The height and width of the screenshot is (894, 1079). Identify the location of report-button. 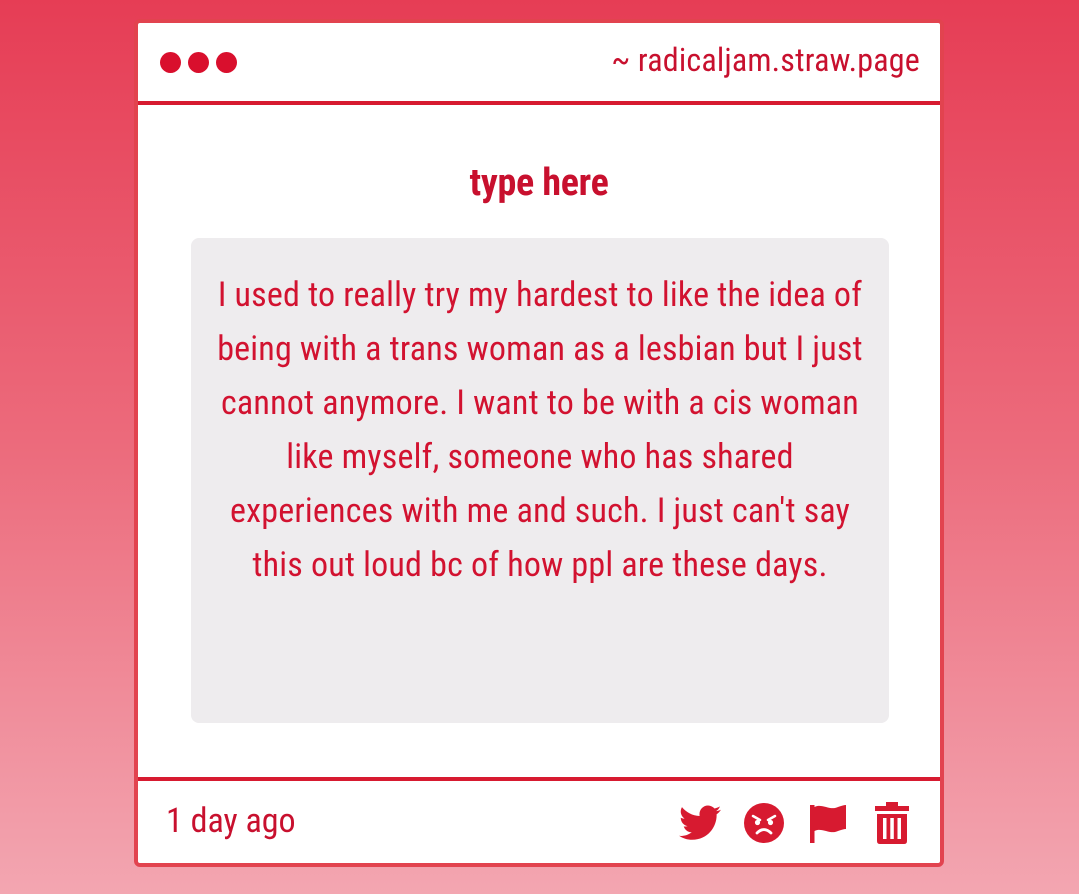
(828, 823).